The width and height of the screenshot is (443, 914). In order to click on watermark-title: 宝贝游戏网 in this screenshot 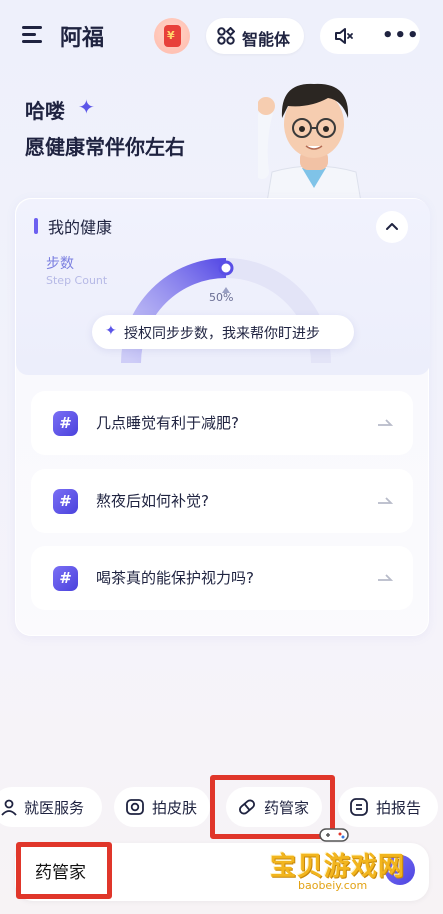, I will do `click(338, 867)`.